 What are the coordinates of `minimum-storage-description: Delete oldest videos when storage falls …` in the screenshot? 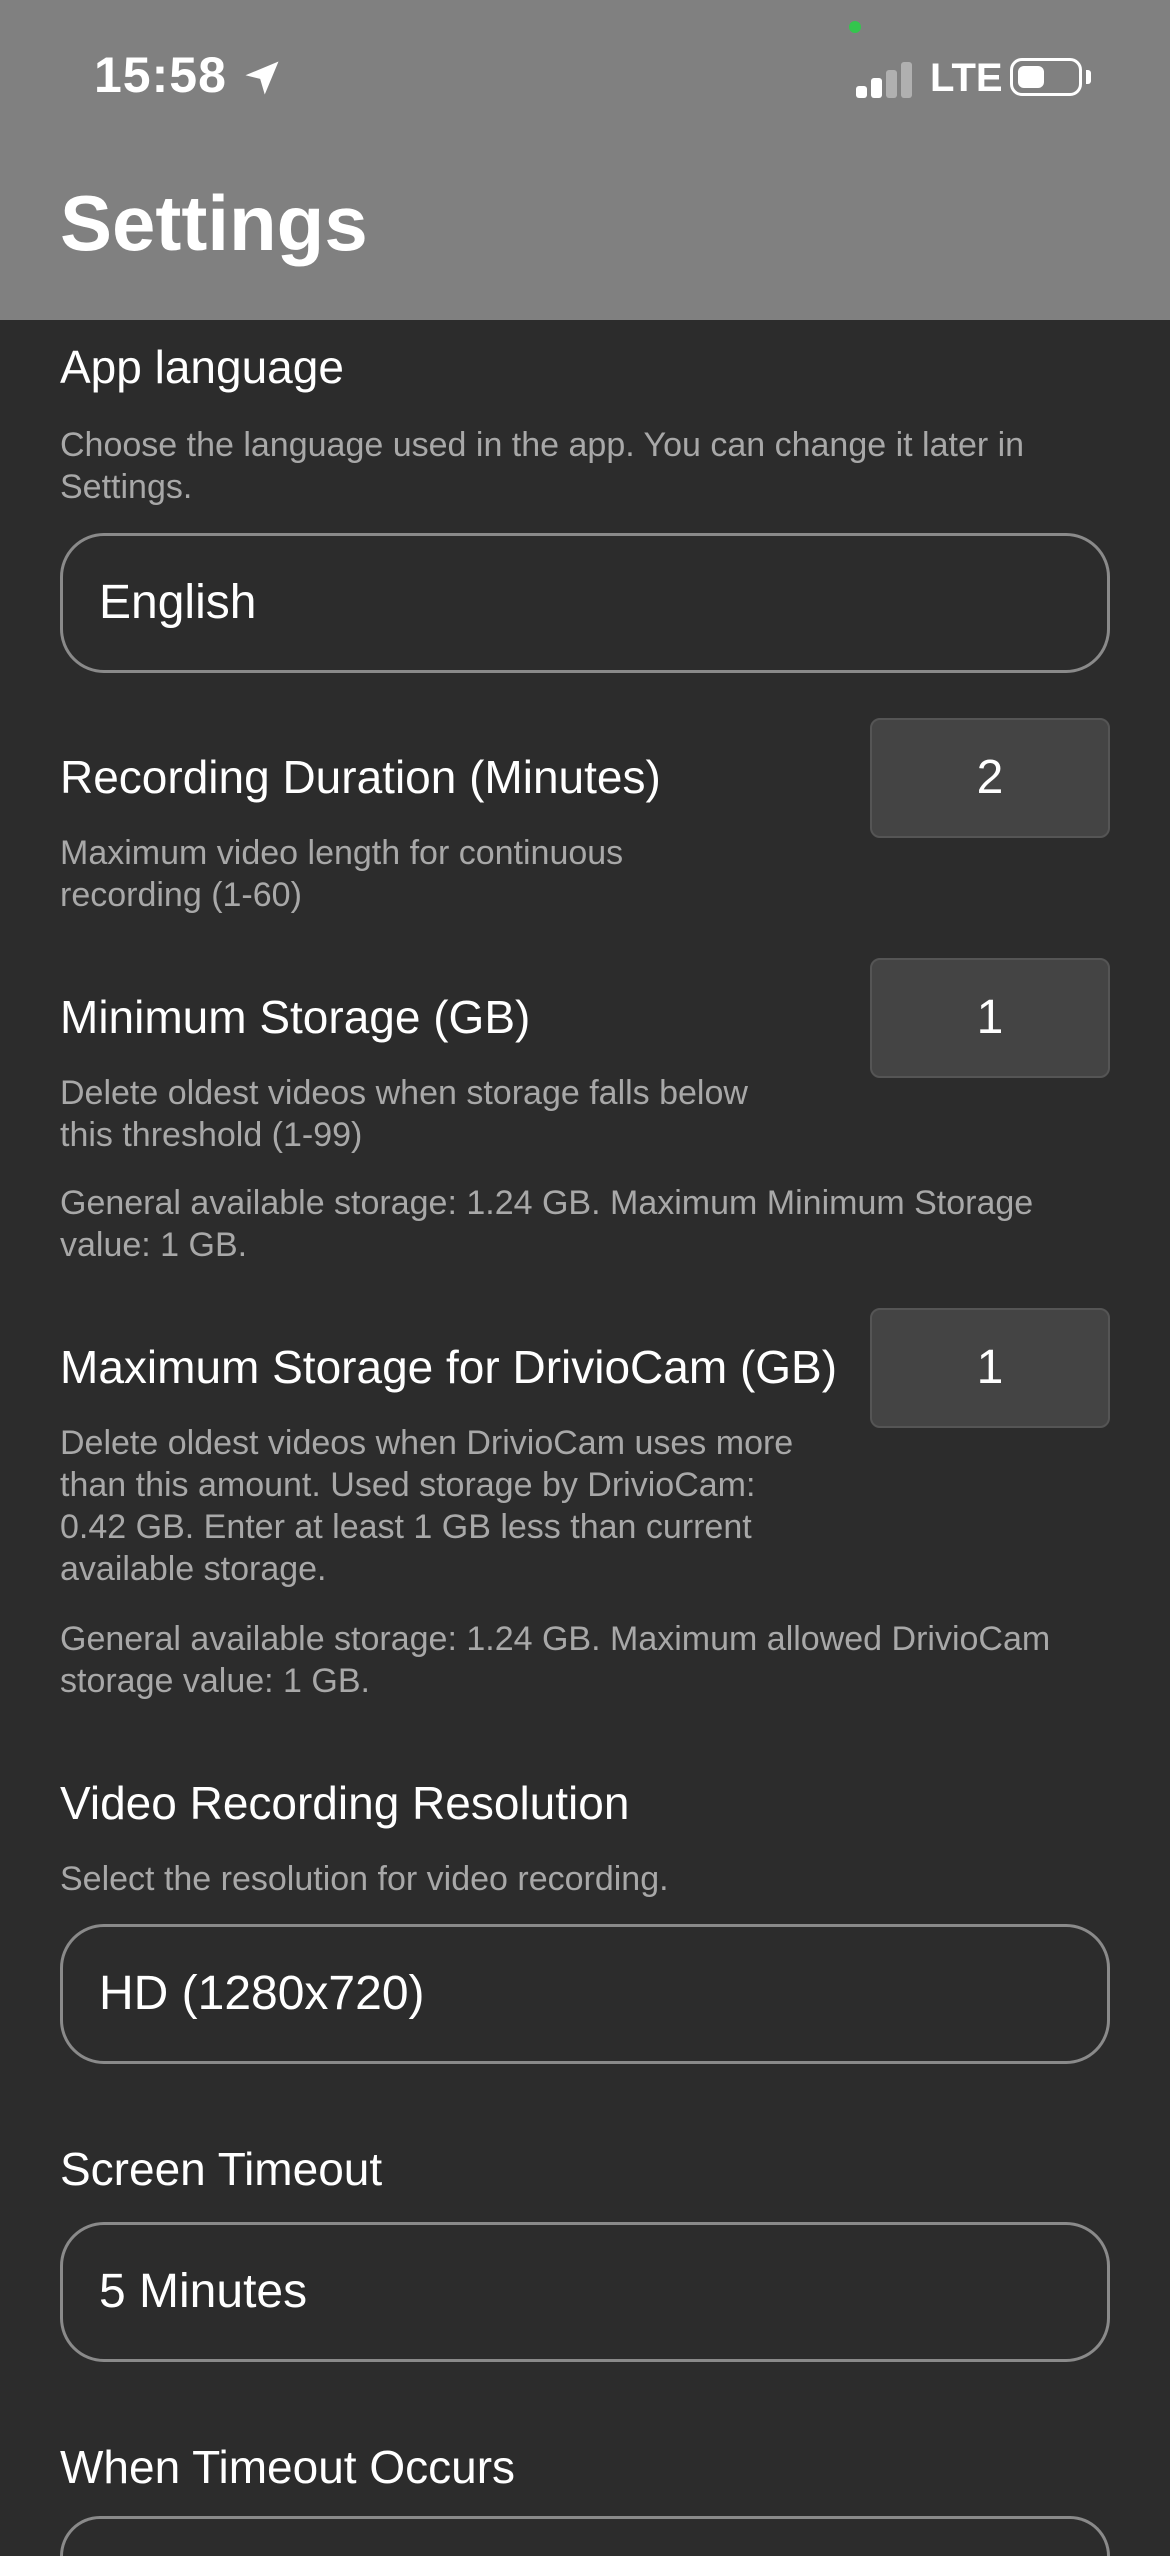 It's located at (404, 1114).